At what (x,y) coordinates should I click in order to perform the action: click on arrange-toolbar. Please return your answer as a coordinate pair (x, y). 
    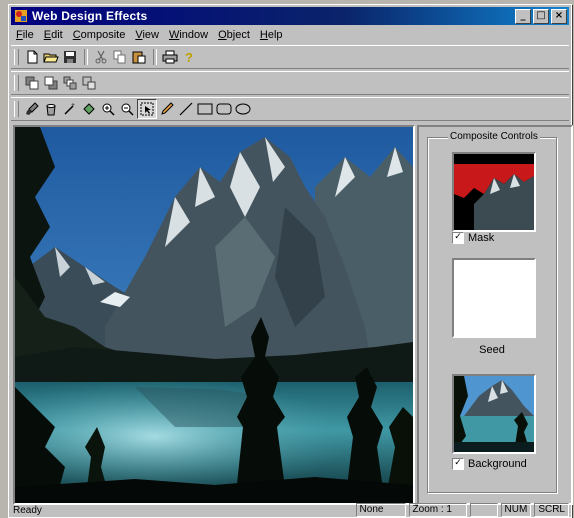
    Looking at the image, I should click on (290, 83).